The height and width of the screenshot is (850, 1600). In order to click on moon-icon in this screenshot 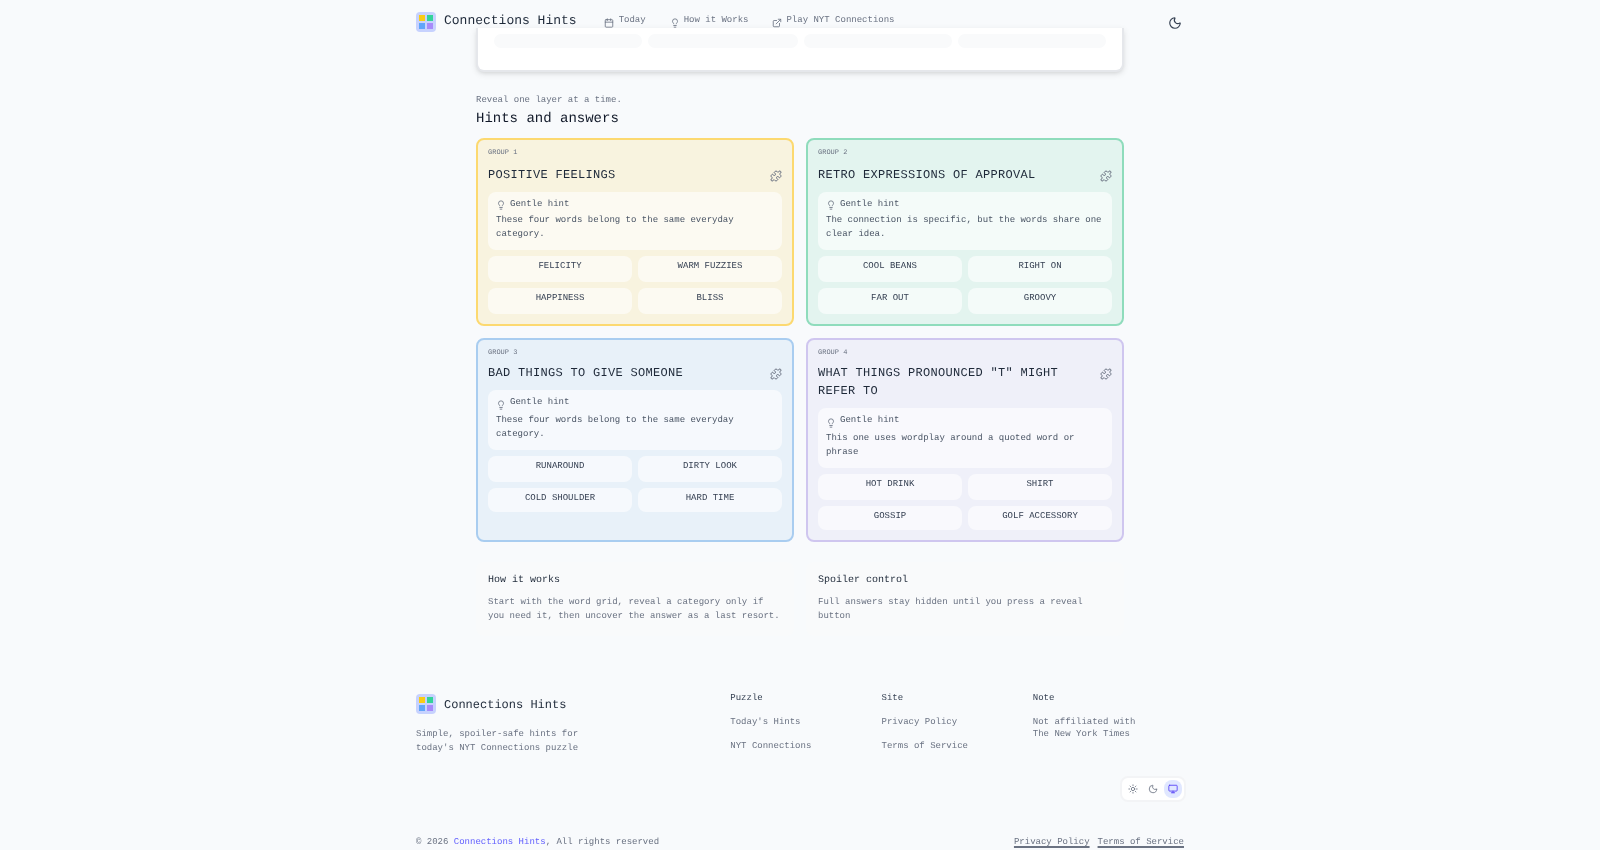, I will do `click(1153, 789)`.